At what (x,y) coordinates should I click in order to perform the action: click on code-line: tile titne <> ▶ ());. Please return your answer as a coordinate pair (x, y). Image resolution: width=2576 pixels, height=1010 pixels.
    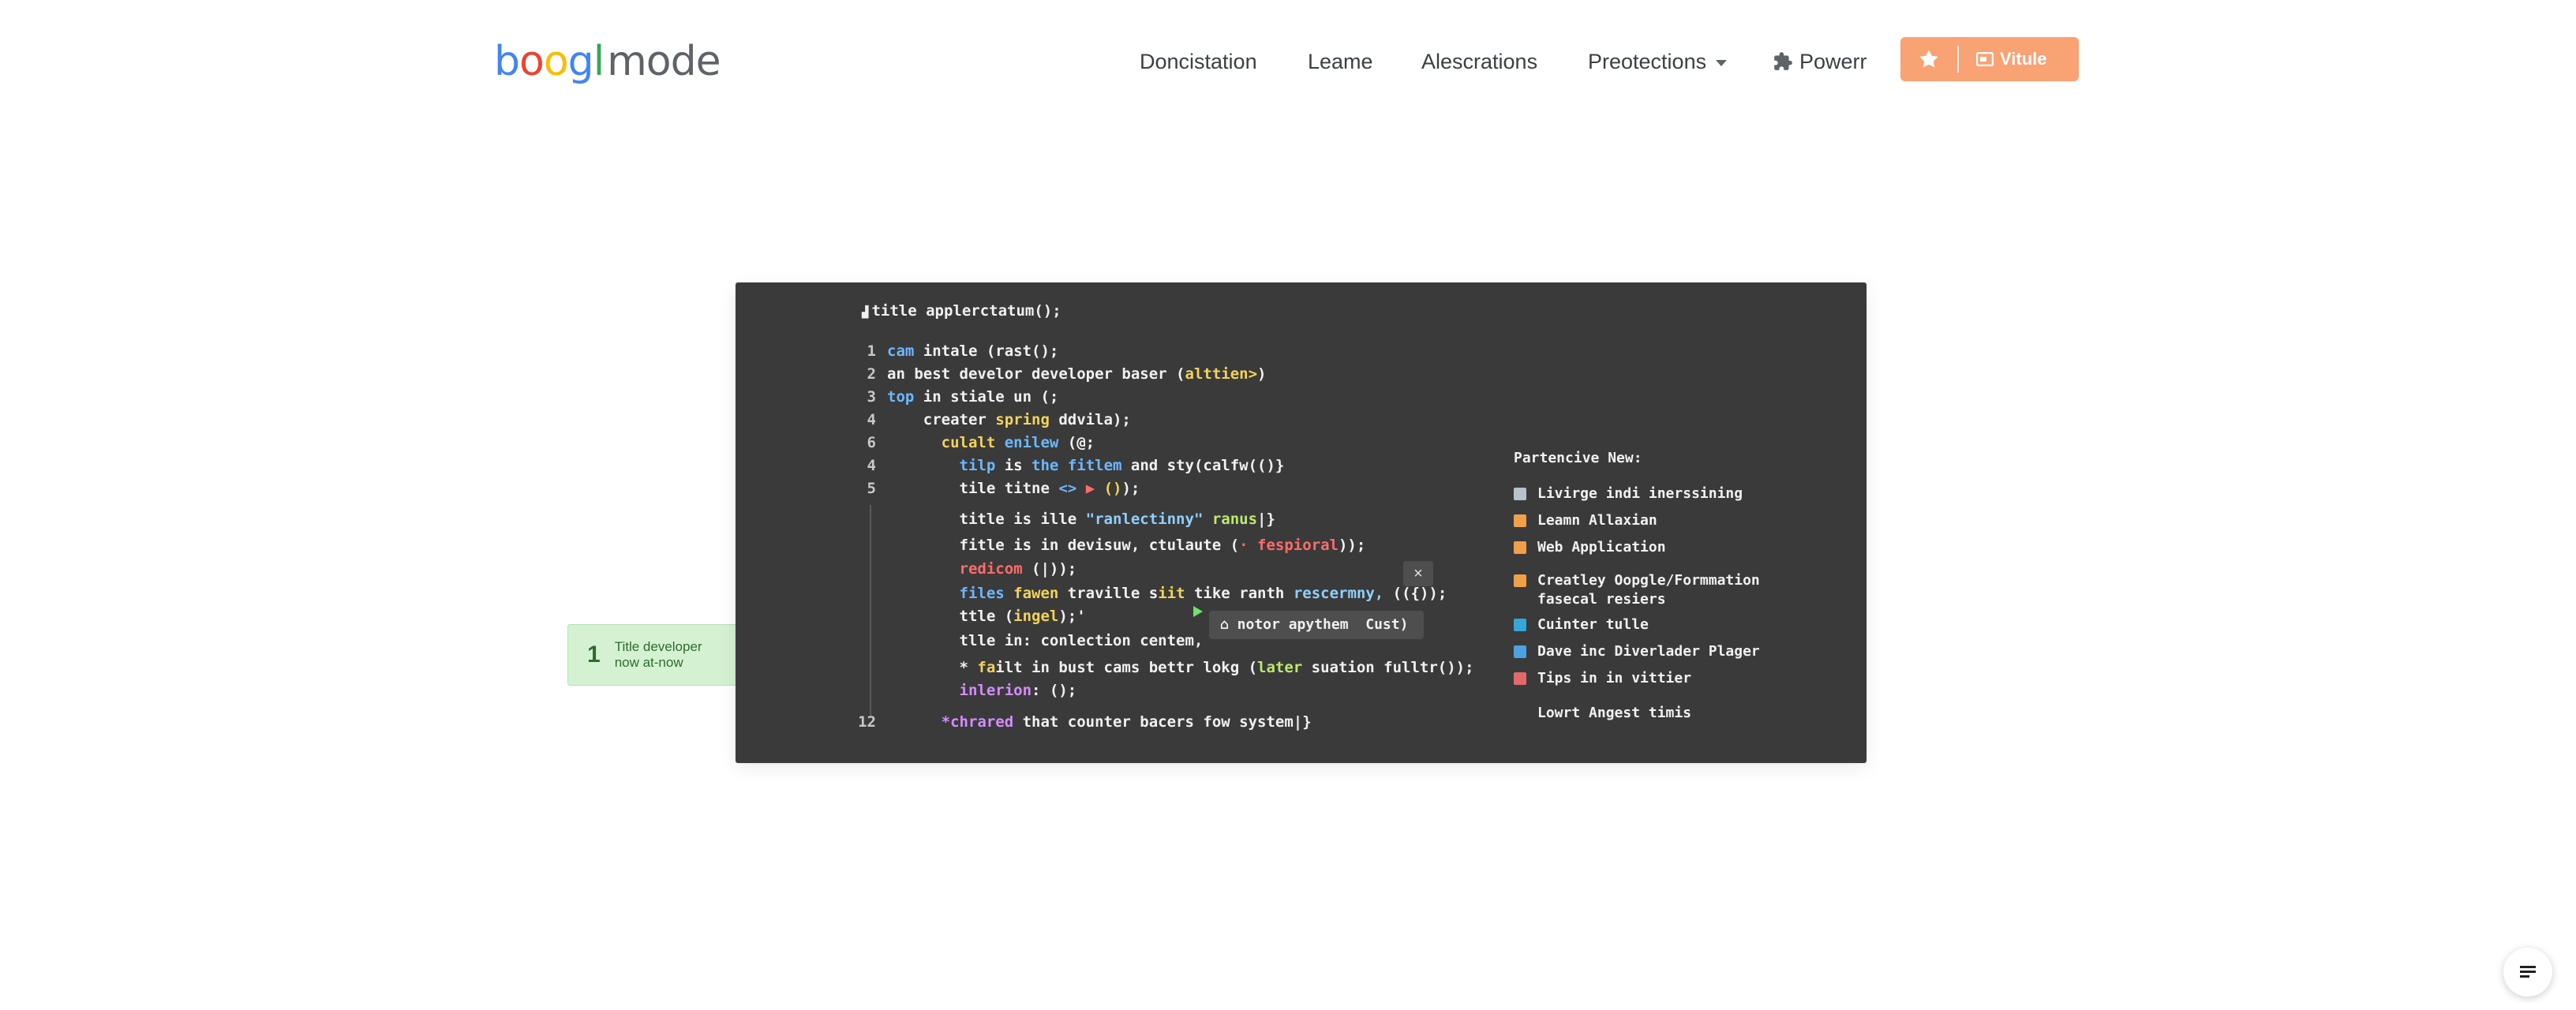
    Looking at the image, I should click on (1013, 489).